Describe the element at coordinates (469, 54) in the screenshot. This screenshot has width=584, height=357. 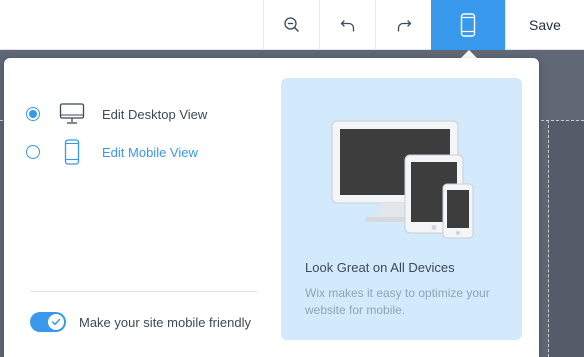
I see `popup-caret` at that location.